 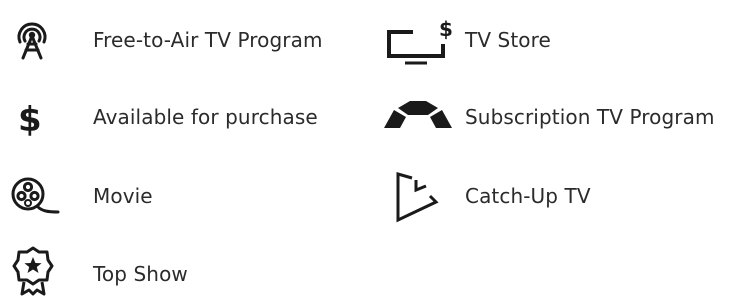 I want to click on legend-label: TV Store, so click(x=508, y=40).